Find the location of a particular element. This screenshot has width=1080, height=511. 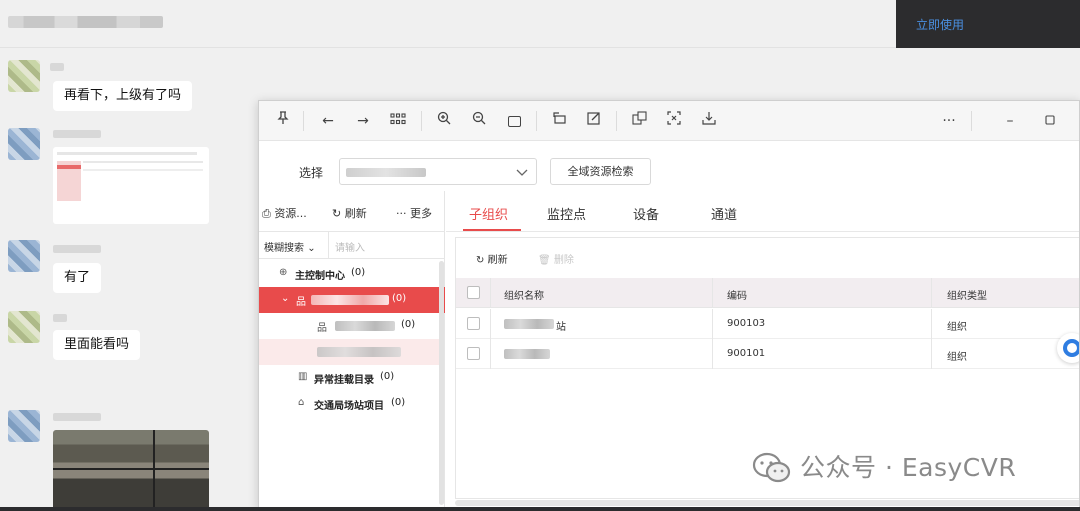

table-horizontal-scrollbar is located at coordinates (767, 503).